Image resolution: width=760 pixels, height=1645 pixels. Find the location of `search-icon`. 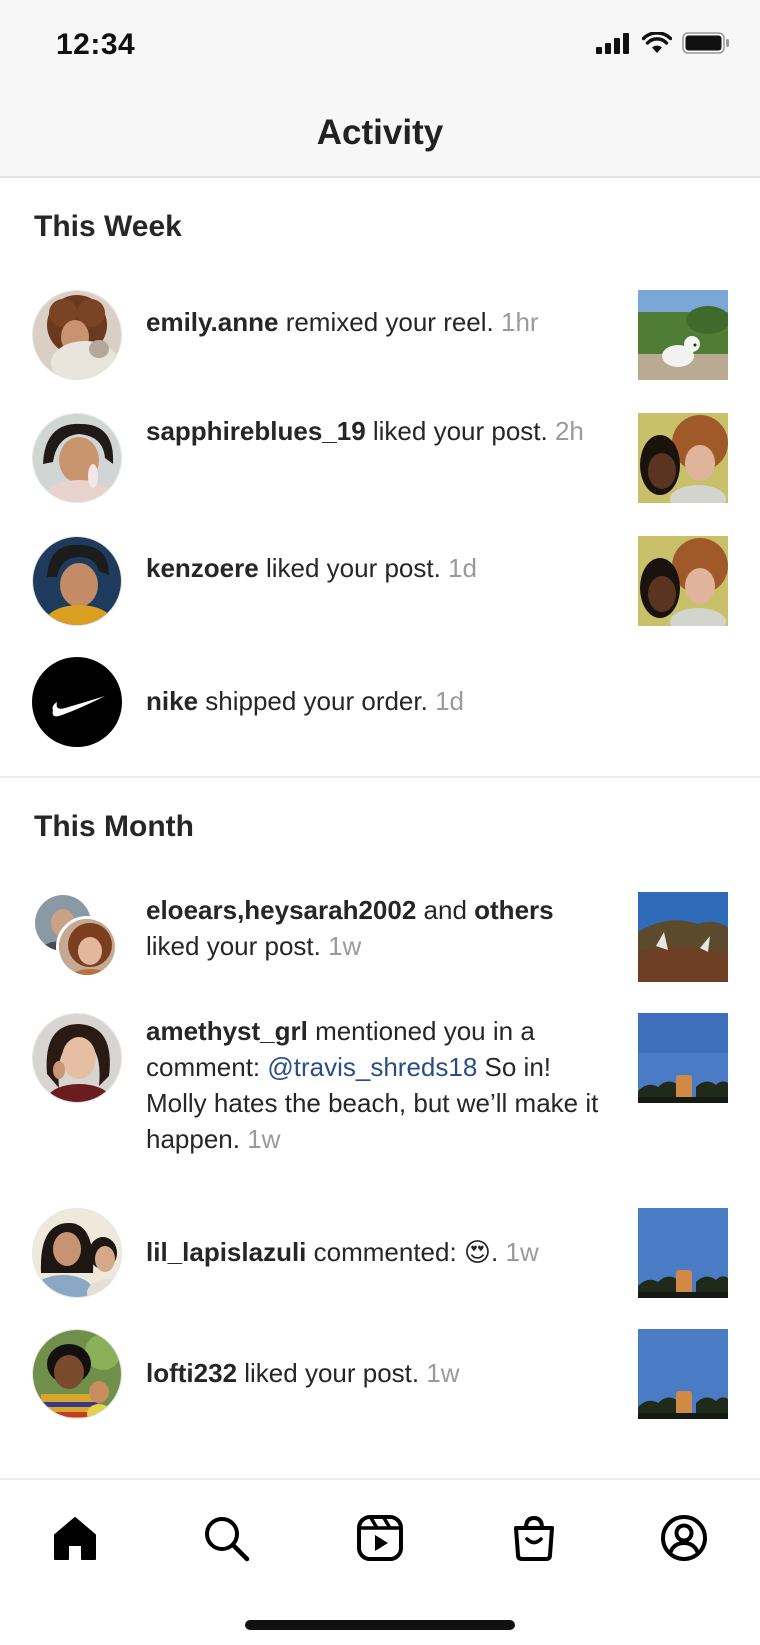

search-icon is located at coordinates (227, 1539).